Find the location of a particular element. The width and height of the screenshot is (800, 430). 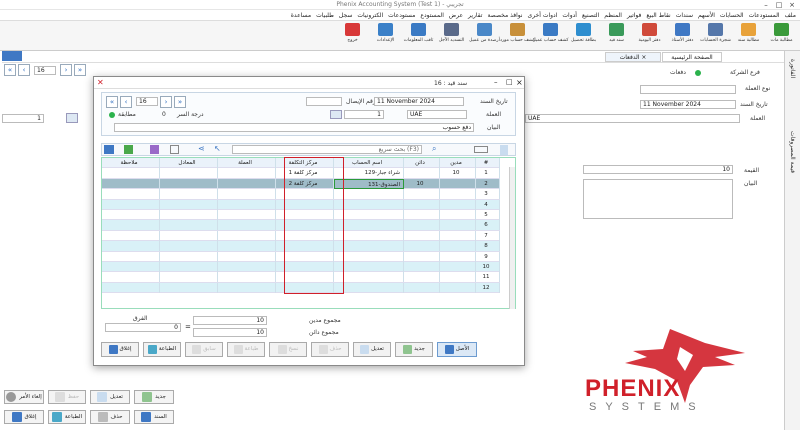

menu-item: فواتير is located at coordinates (634, 15).